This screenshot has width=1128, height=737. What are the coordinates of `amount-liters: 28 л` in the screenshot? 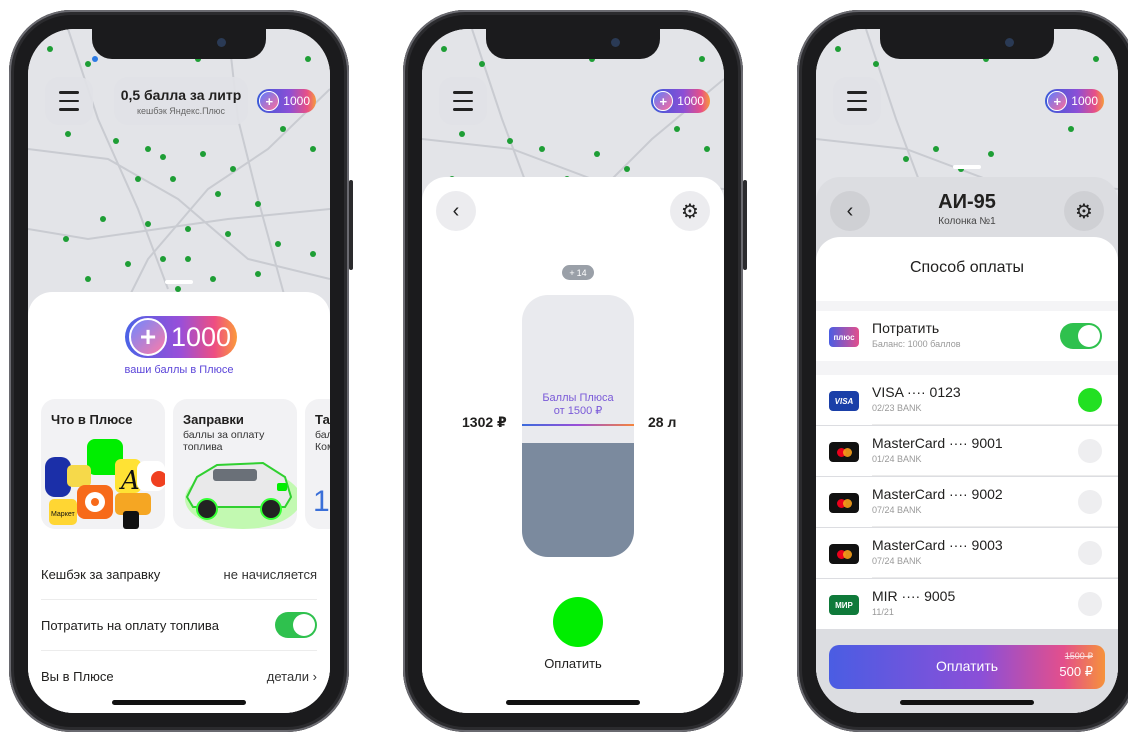 It's located at (662, 422).